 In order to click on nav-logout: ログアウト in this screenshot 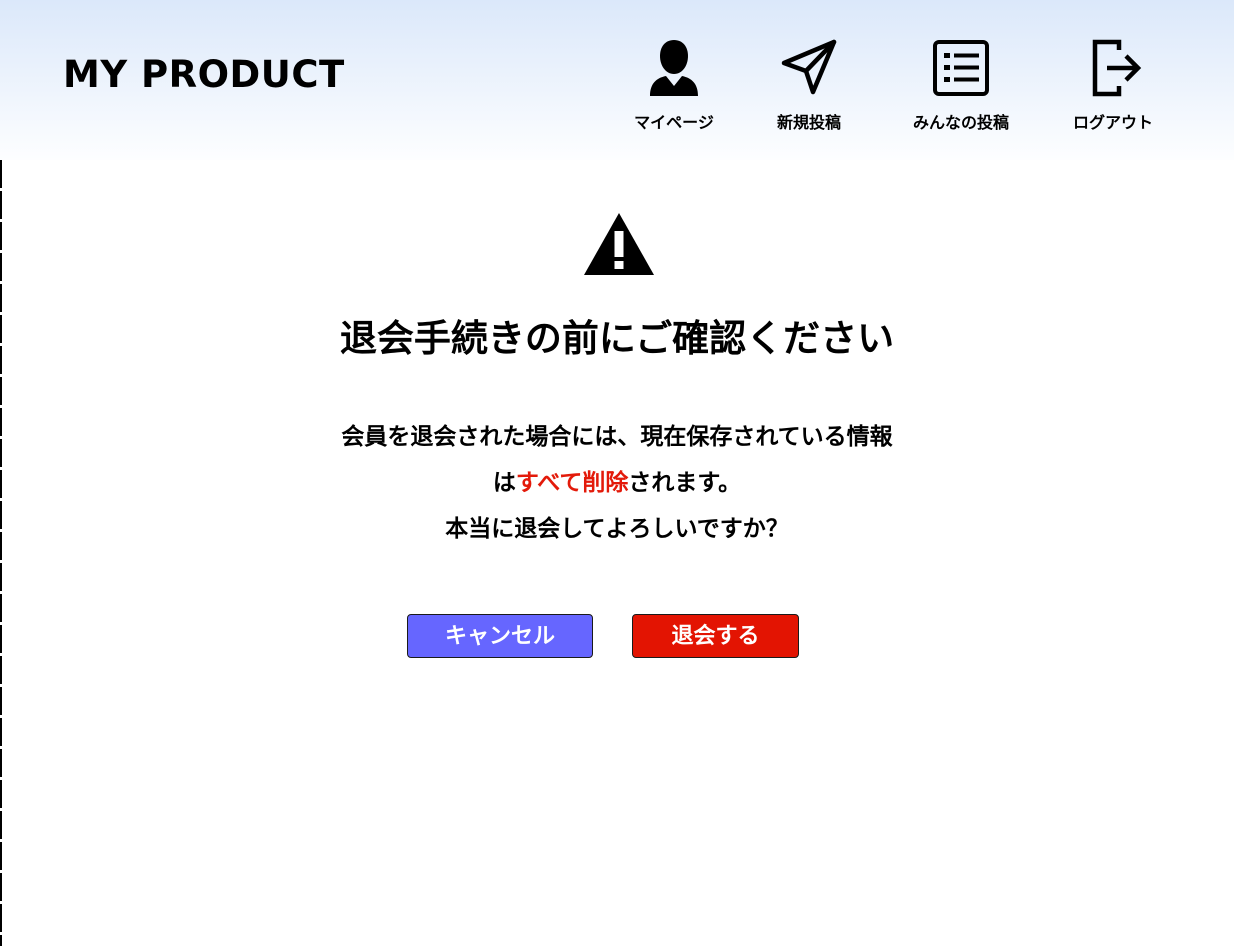, I will do `click(1113, 86)`.